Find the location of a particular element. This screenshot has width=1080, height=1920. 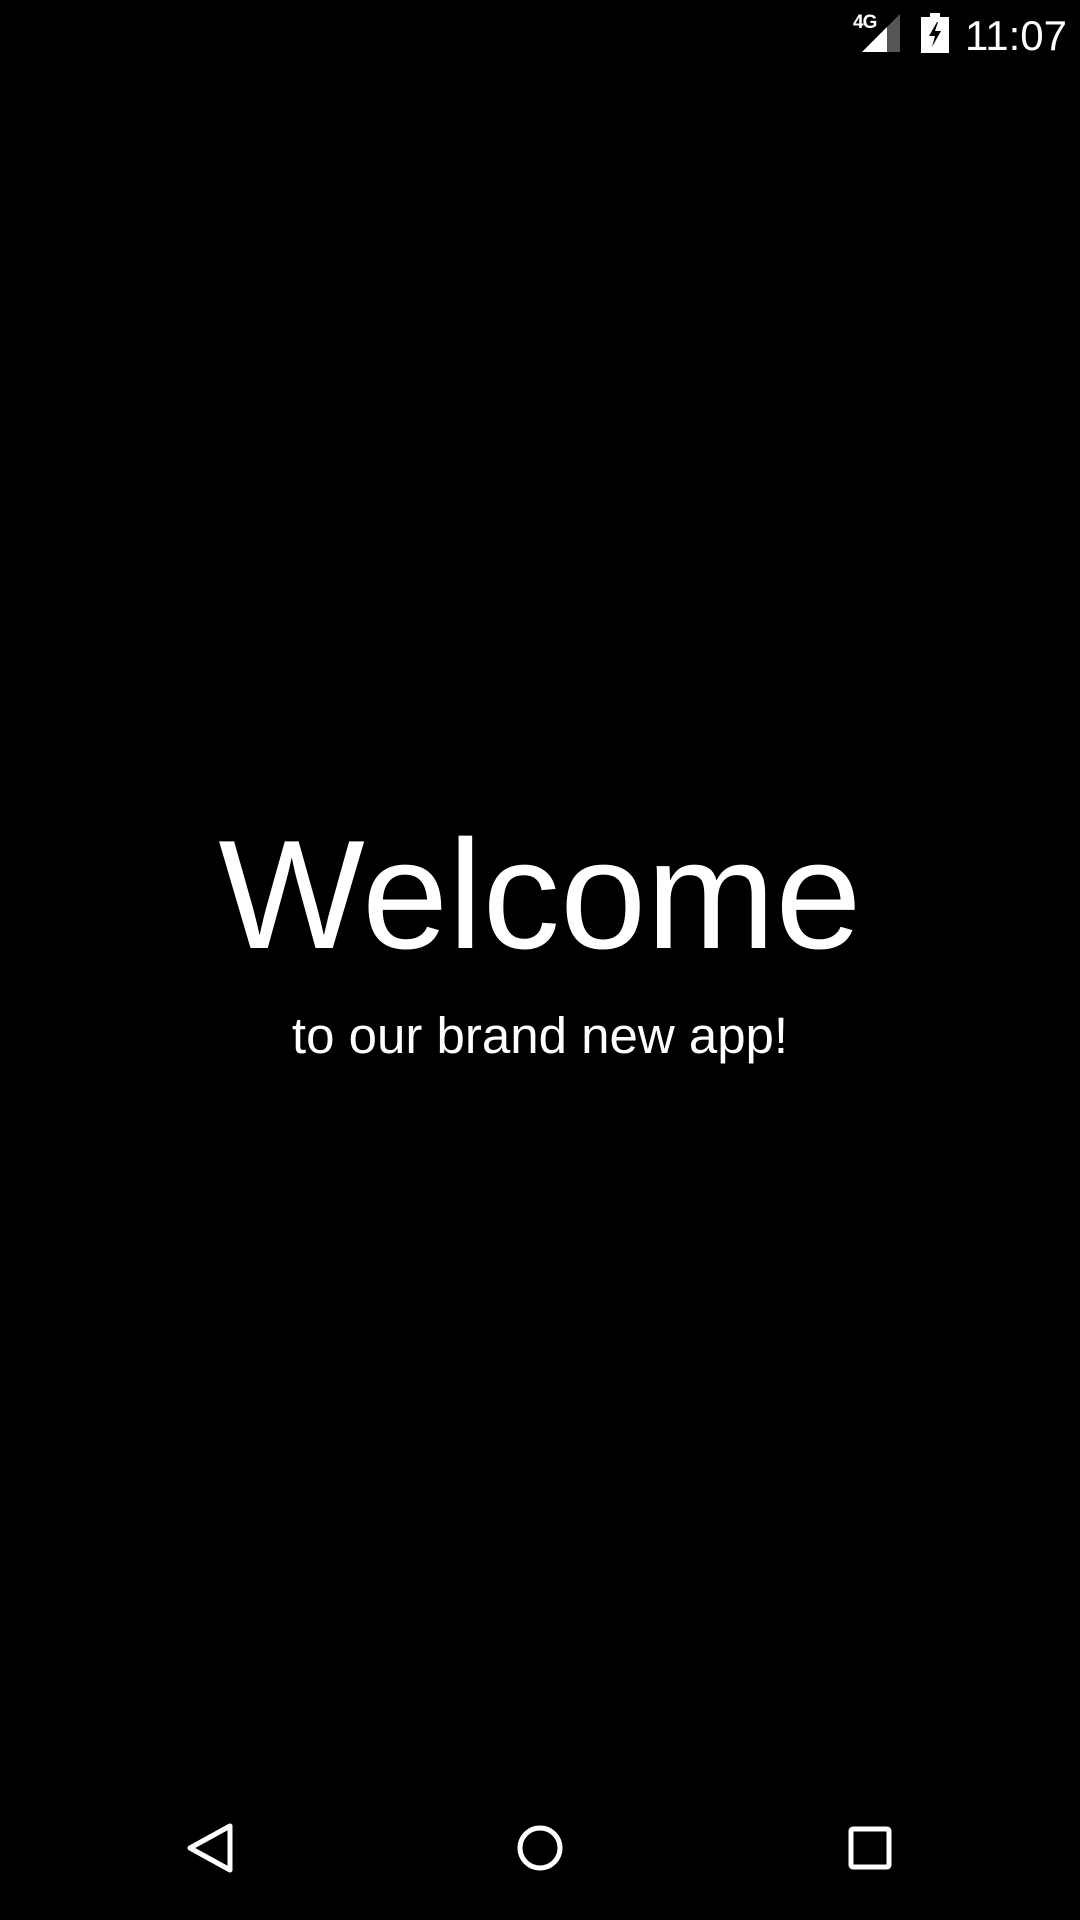

clock: 11:07 is located at coordinates (1016, 35).